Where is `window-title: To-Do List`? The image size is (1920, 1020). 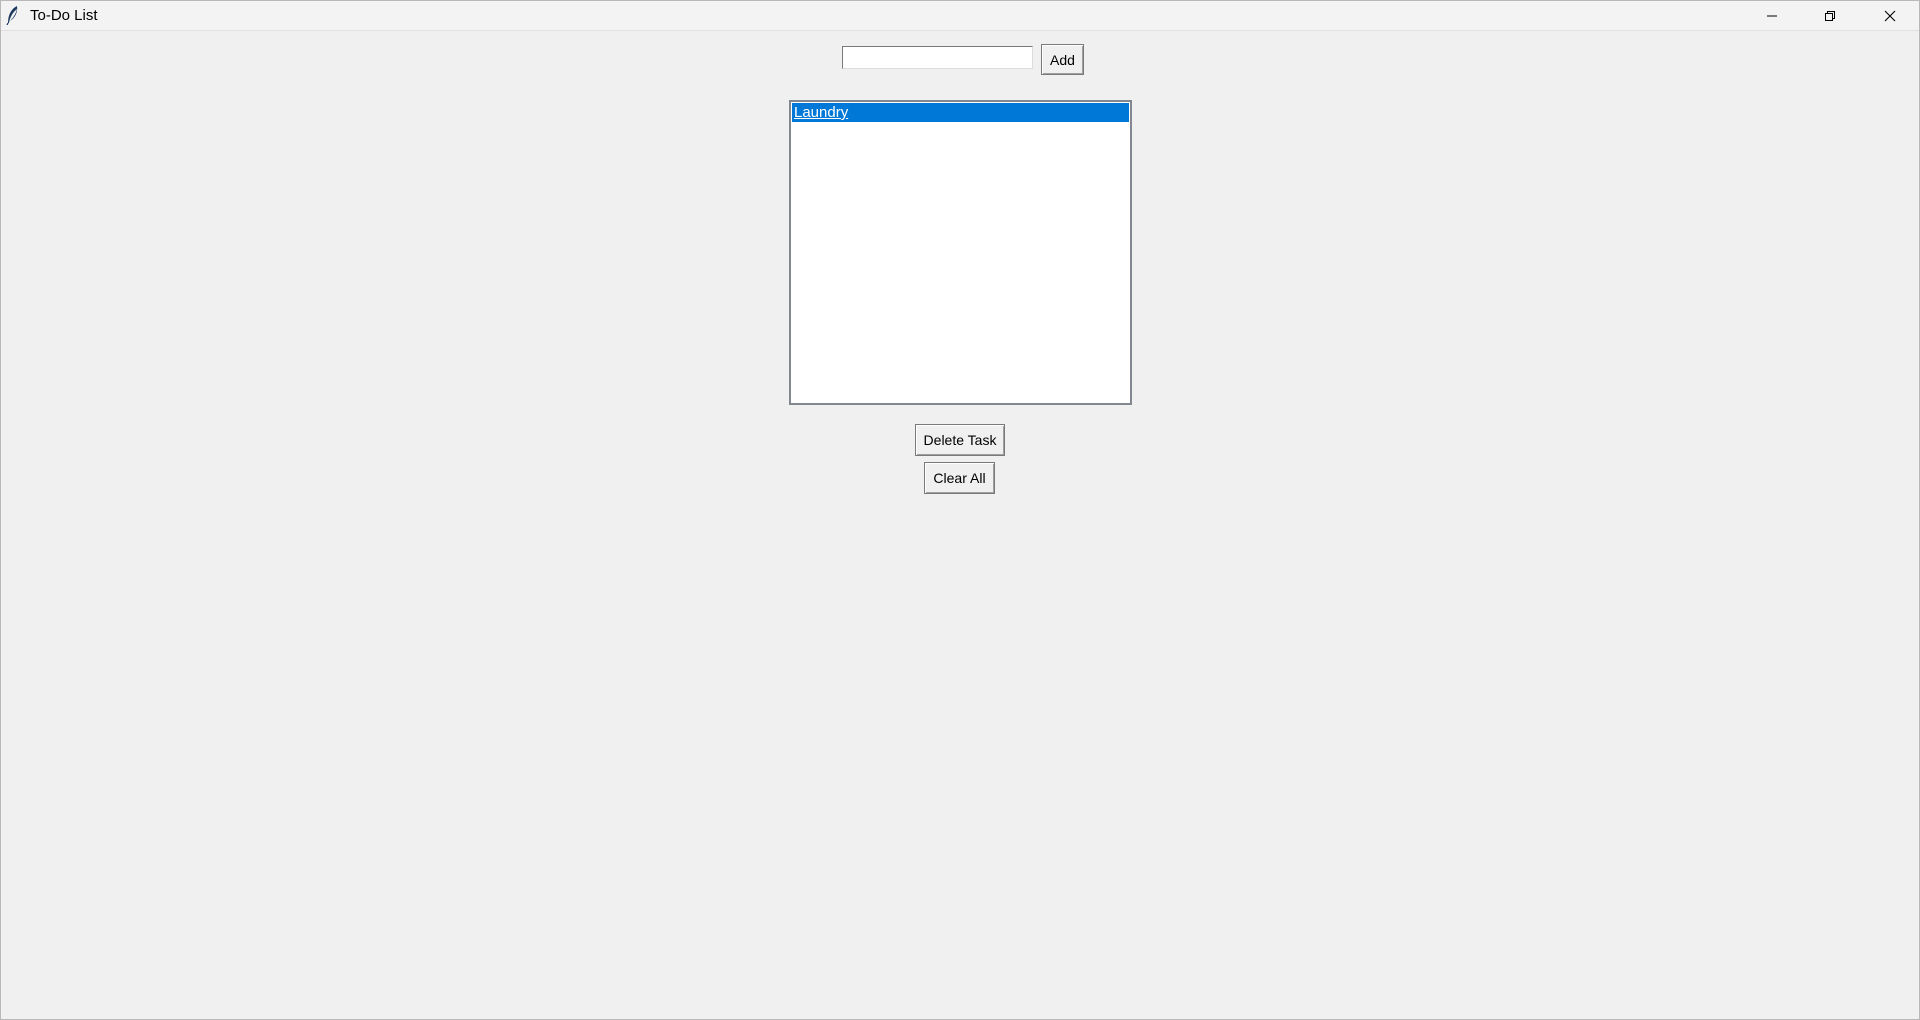
window-title: To-Do List is located at coordinates (64, 15).